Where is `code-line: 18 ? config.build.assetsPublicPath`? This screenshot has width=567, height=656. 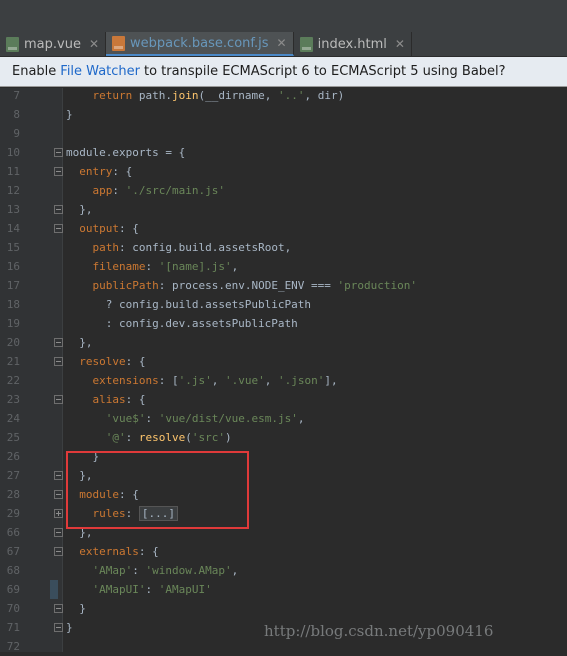
code-line: 18 ? config.build.assetsPublicPath is located at coordinates (283, 304).